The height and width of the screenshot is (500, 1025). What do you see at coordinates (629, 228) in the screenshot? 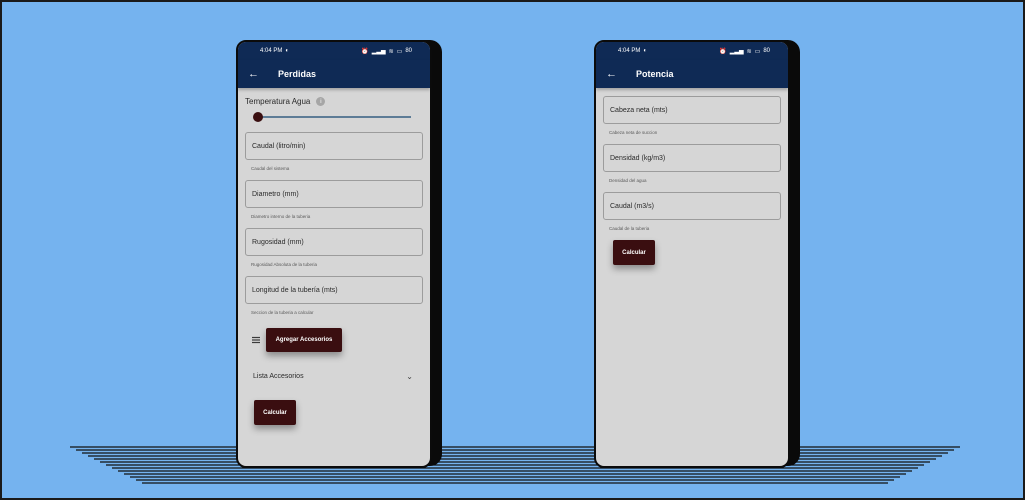
I see `caudal-helper: Caudal de la tuberia` at bounding box center [629, 228].